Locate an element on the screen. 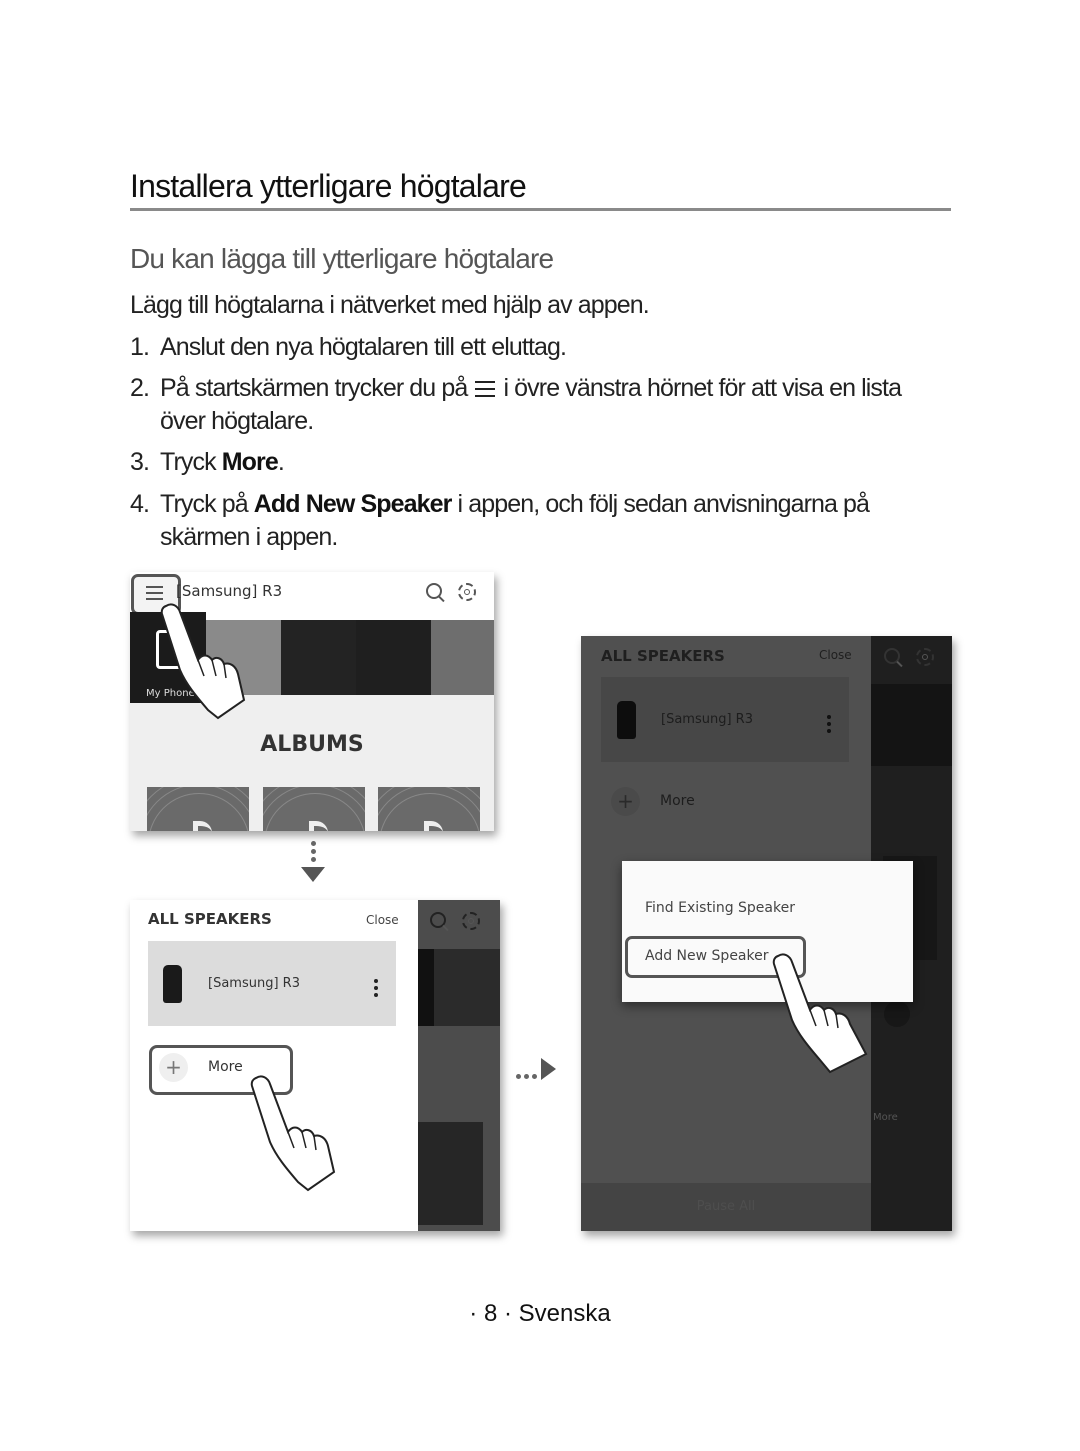  pause-all-button: Pause All is located at coordinates (726, 1207).